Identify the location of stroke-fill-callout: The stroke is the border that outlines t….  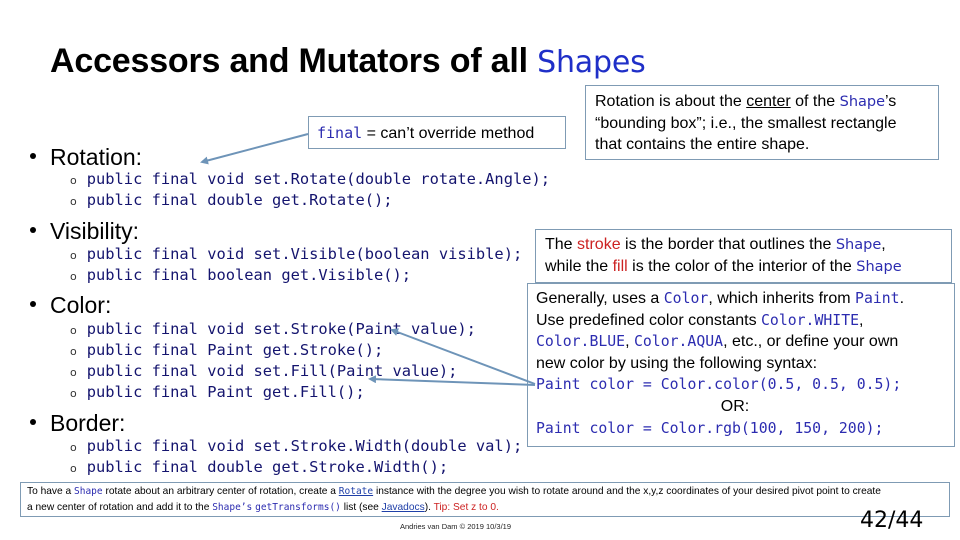
(743, 256).